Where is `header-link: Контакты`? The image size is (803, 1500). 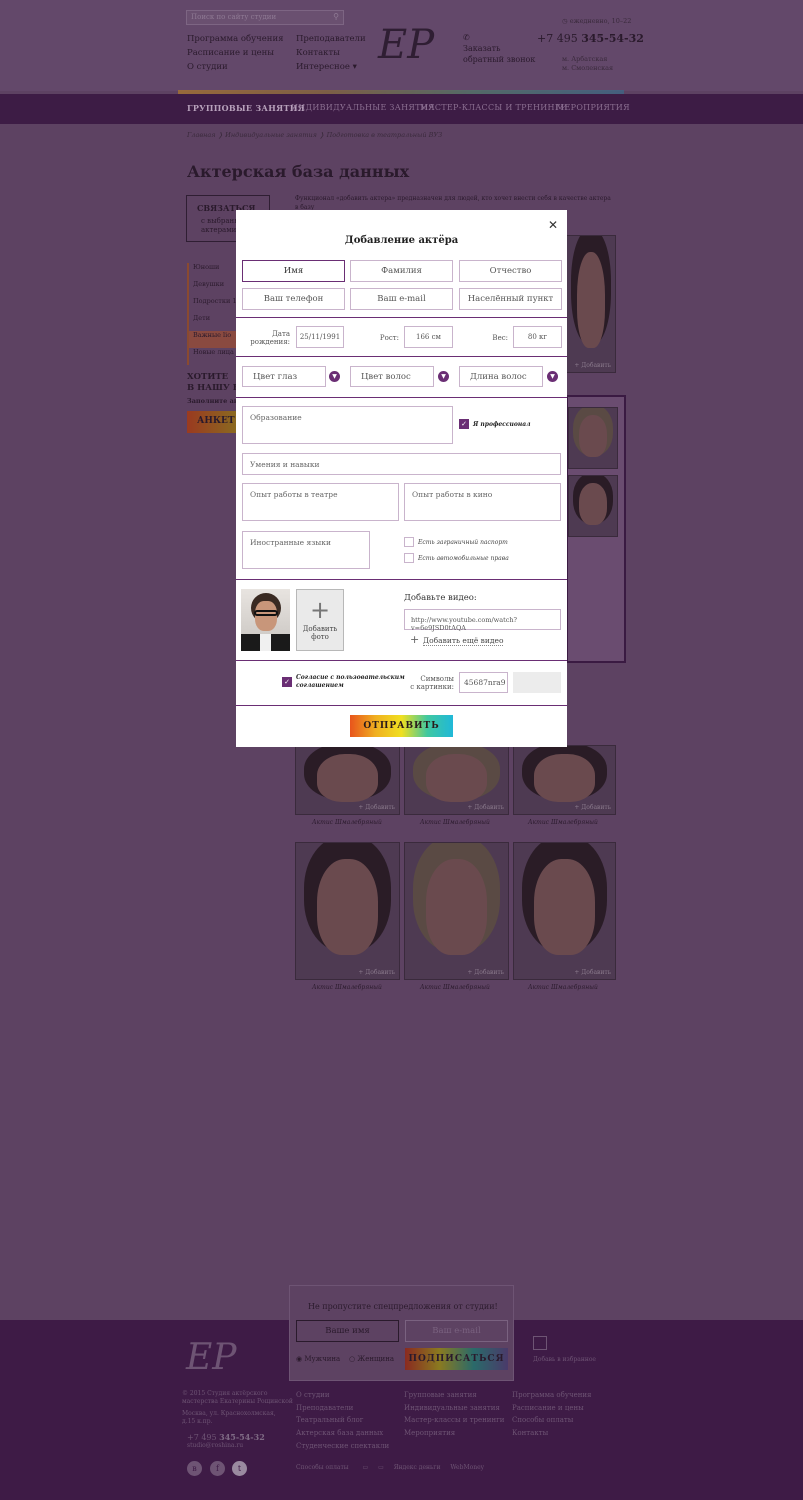
header-link: Контакты is located at coordinates (331, 53).